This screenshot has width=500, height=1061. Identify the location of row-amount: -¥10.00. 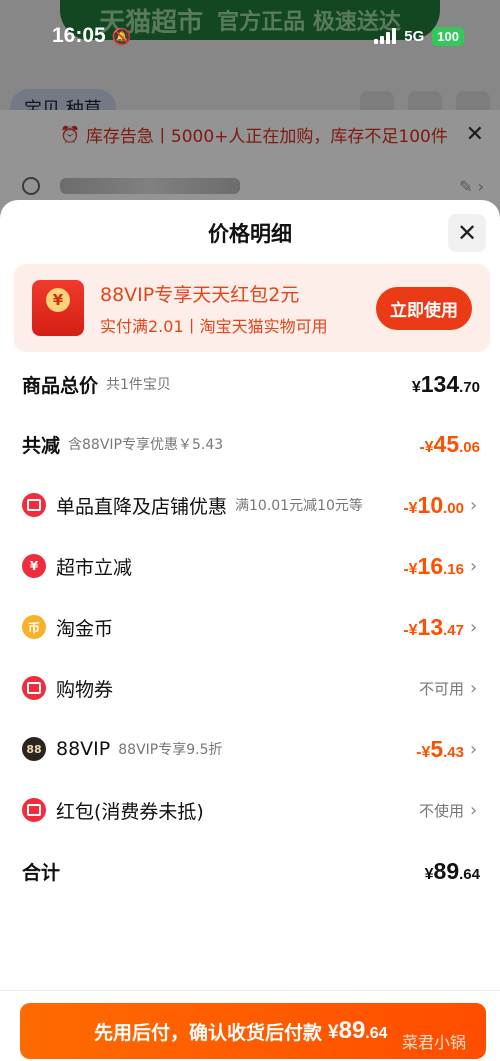
(433, 504).